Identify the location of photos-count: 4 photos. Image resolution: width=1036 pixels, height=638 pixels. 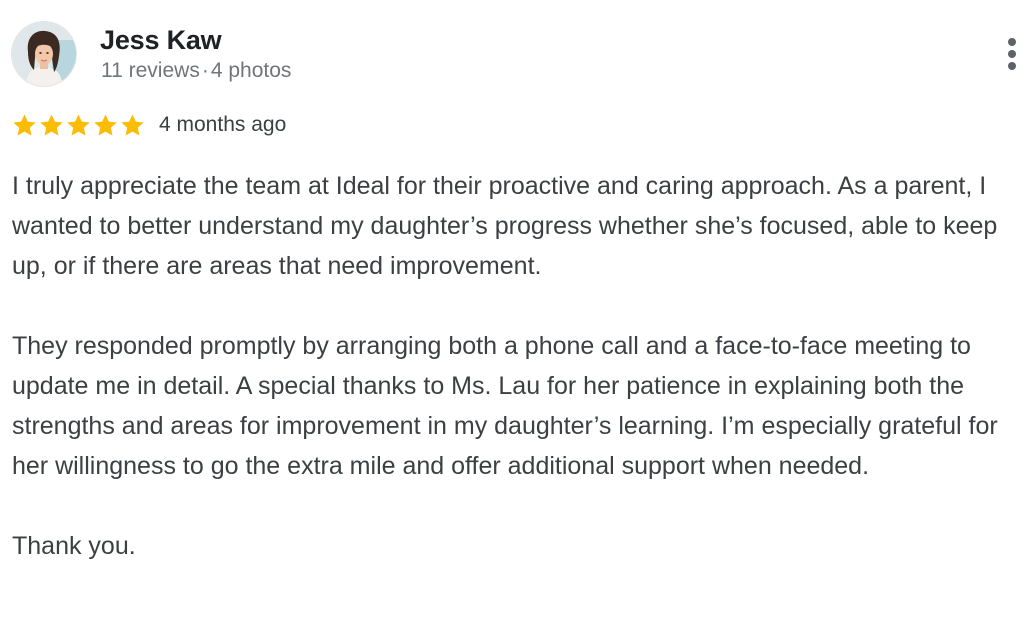
(251, 70).